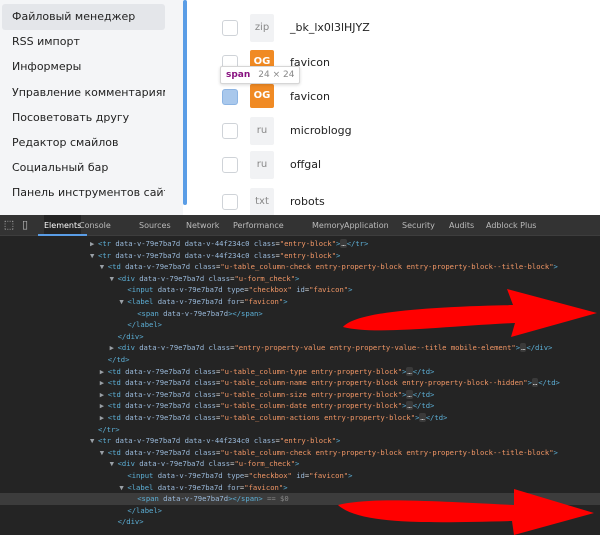 This screenshot has width=600, height=535. I want to click on tab-performance: Performance, so click(258, 225).